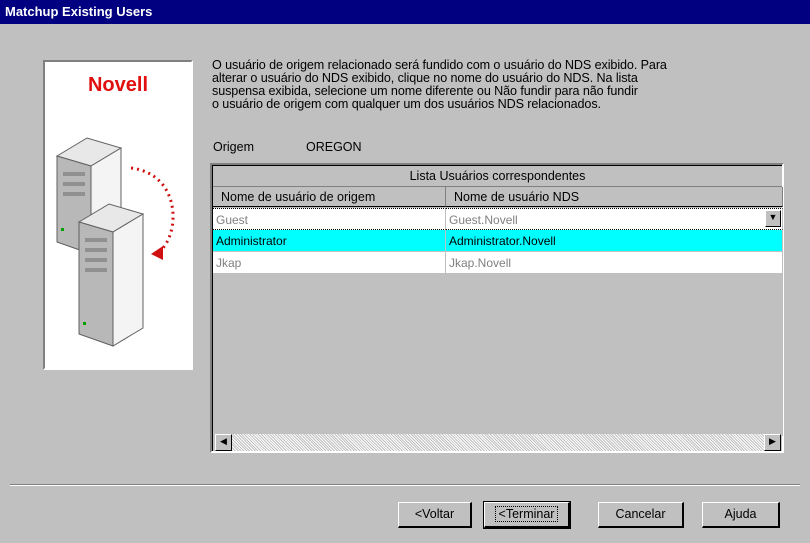 This screenshot has height=543, width=810. What do you see at coordinates (223, 442) in the screenshot?
I see `scroll-left-arrow-icon: ◀` at bounding box center [223, 442].